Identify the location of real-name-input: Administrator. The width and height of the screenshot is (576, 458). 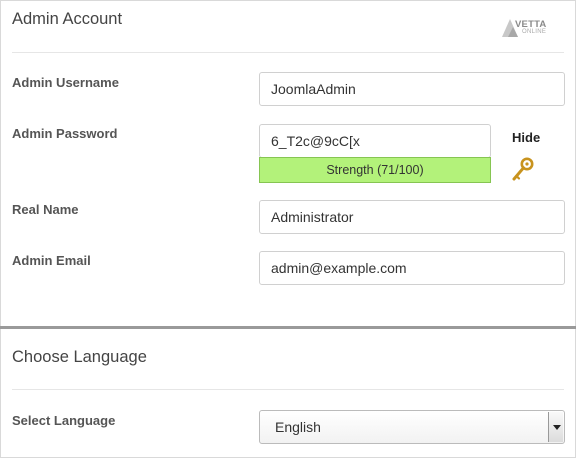
(412, 217).